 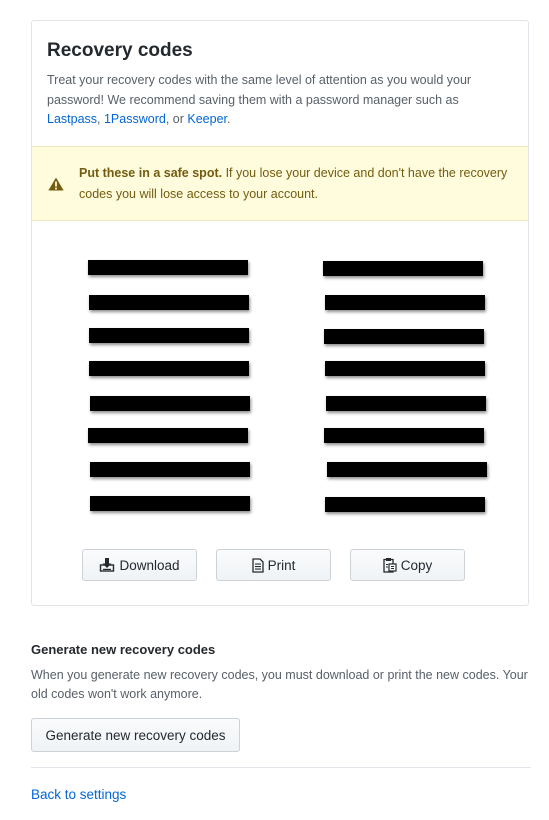 I want to click on code-actions: Download Print Copy, so click(x=280, y=566).